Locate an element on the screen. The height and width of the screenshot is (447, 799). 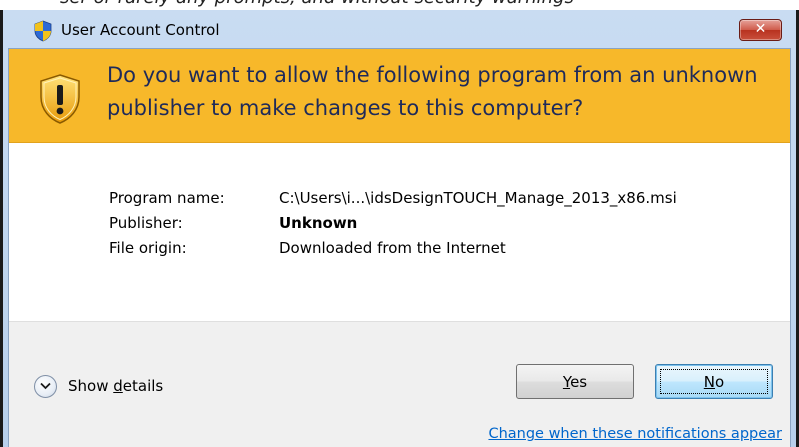
close-button: ✕ is located at coordinates (760, 30).